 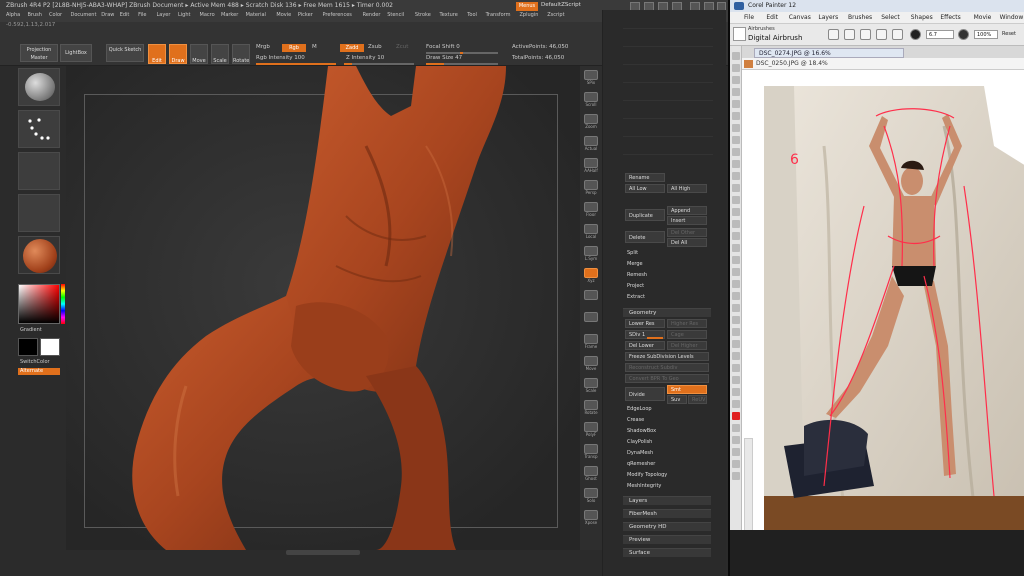 What do you see at coordinates (280, 58) in the screenshot?
I see `rgb-intensity-slider: Rgb Intensity 100` at bounding box center [280, 58].